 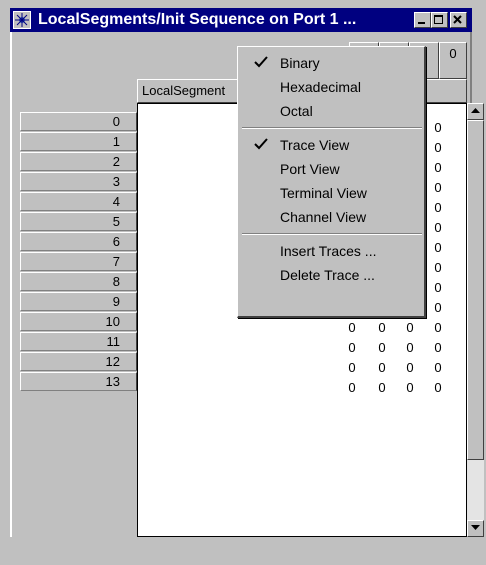 I want to click on scroll-thumb, so click(x=475, y=290).